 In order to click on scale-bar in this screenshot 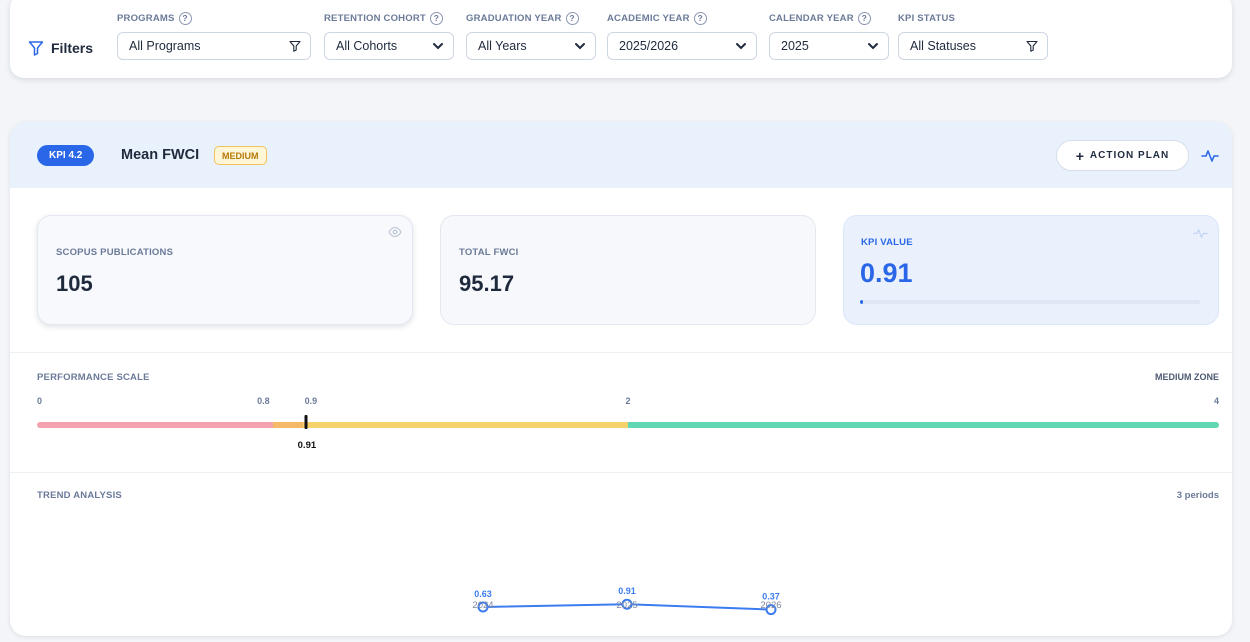, I will do `click(628, 425)`.